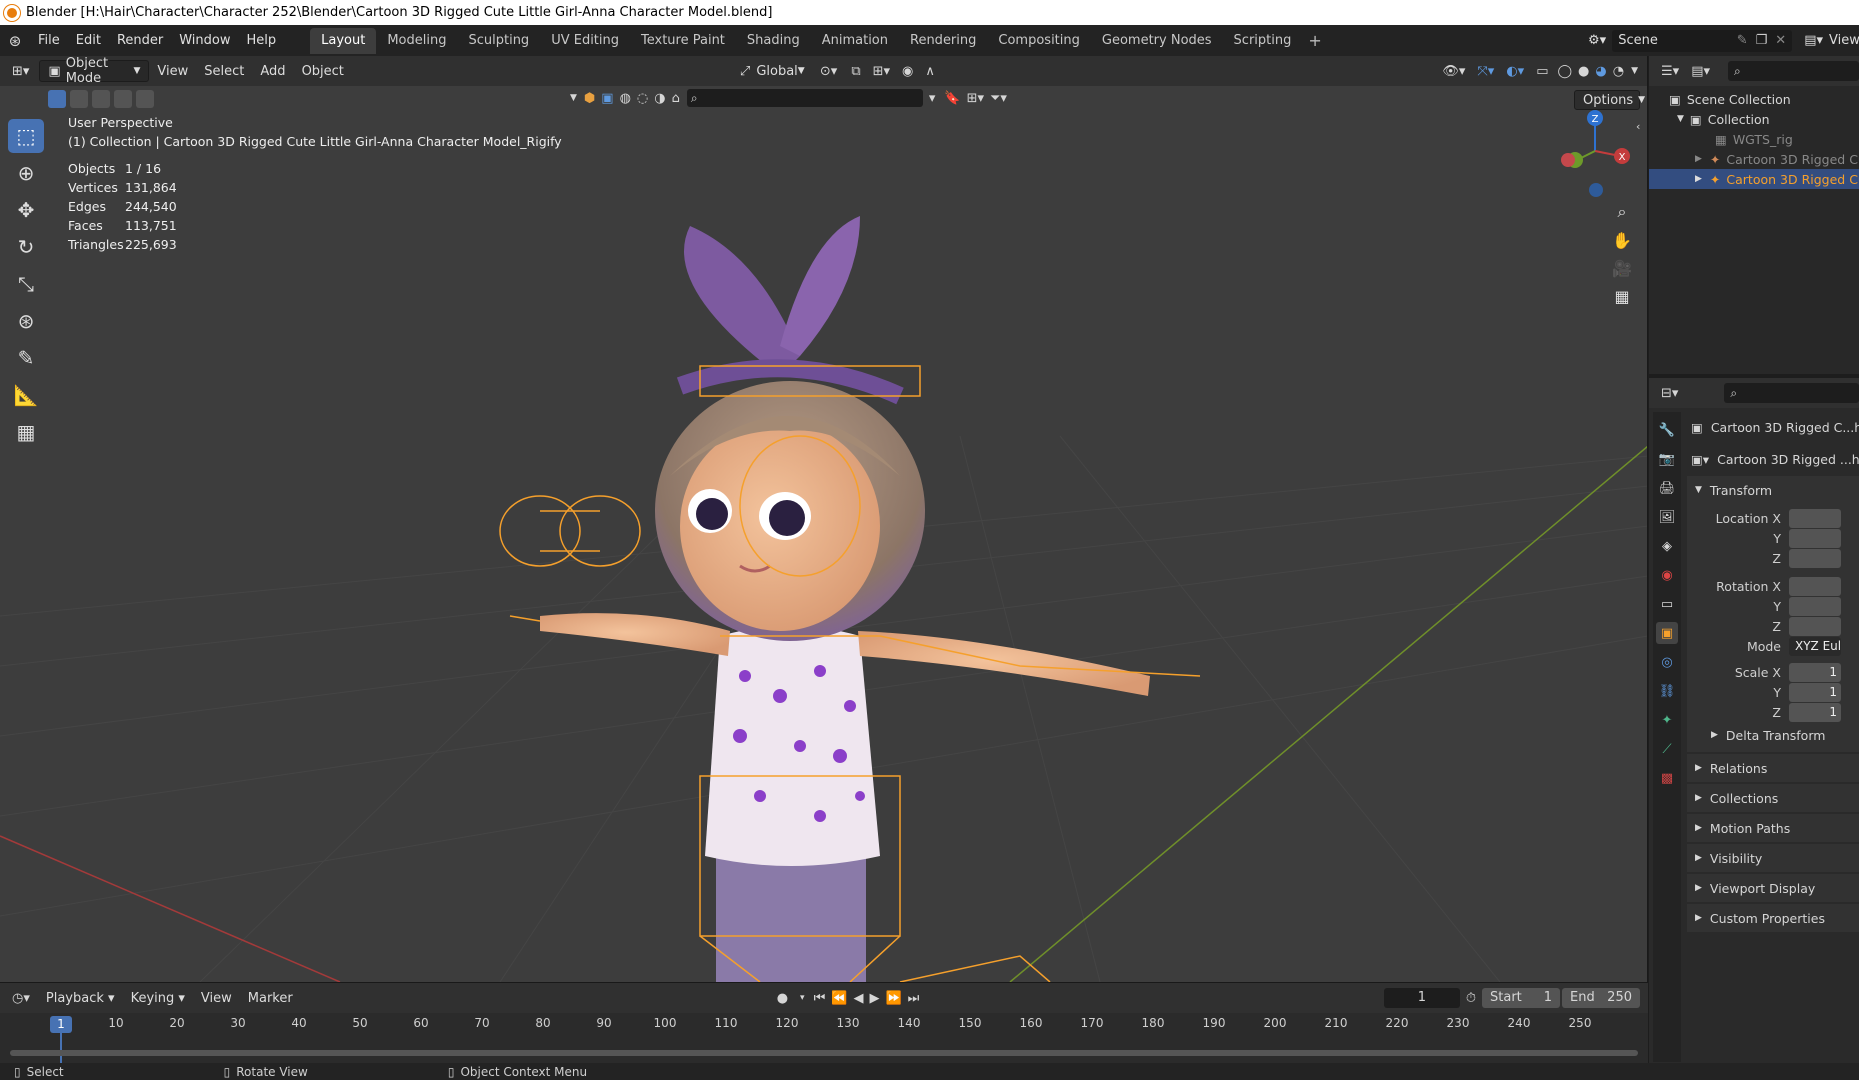  Describe the element at coordinates (1453, 71) in the screenshot. I see `visibility-icon: 👁▾` at that location.